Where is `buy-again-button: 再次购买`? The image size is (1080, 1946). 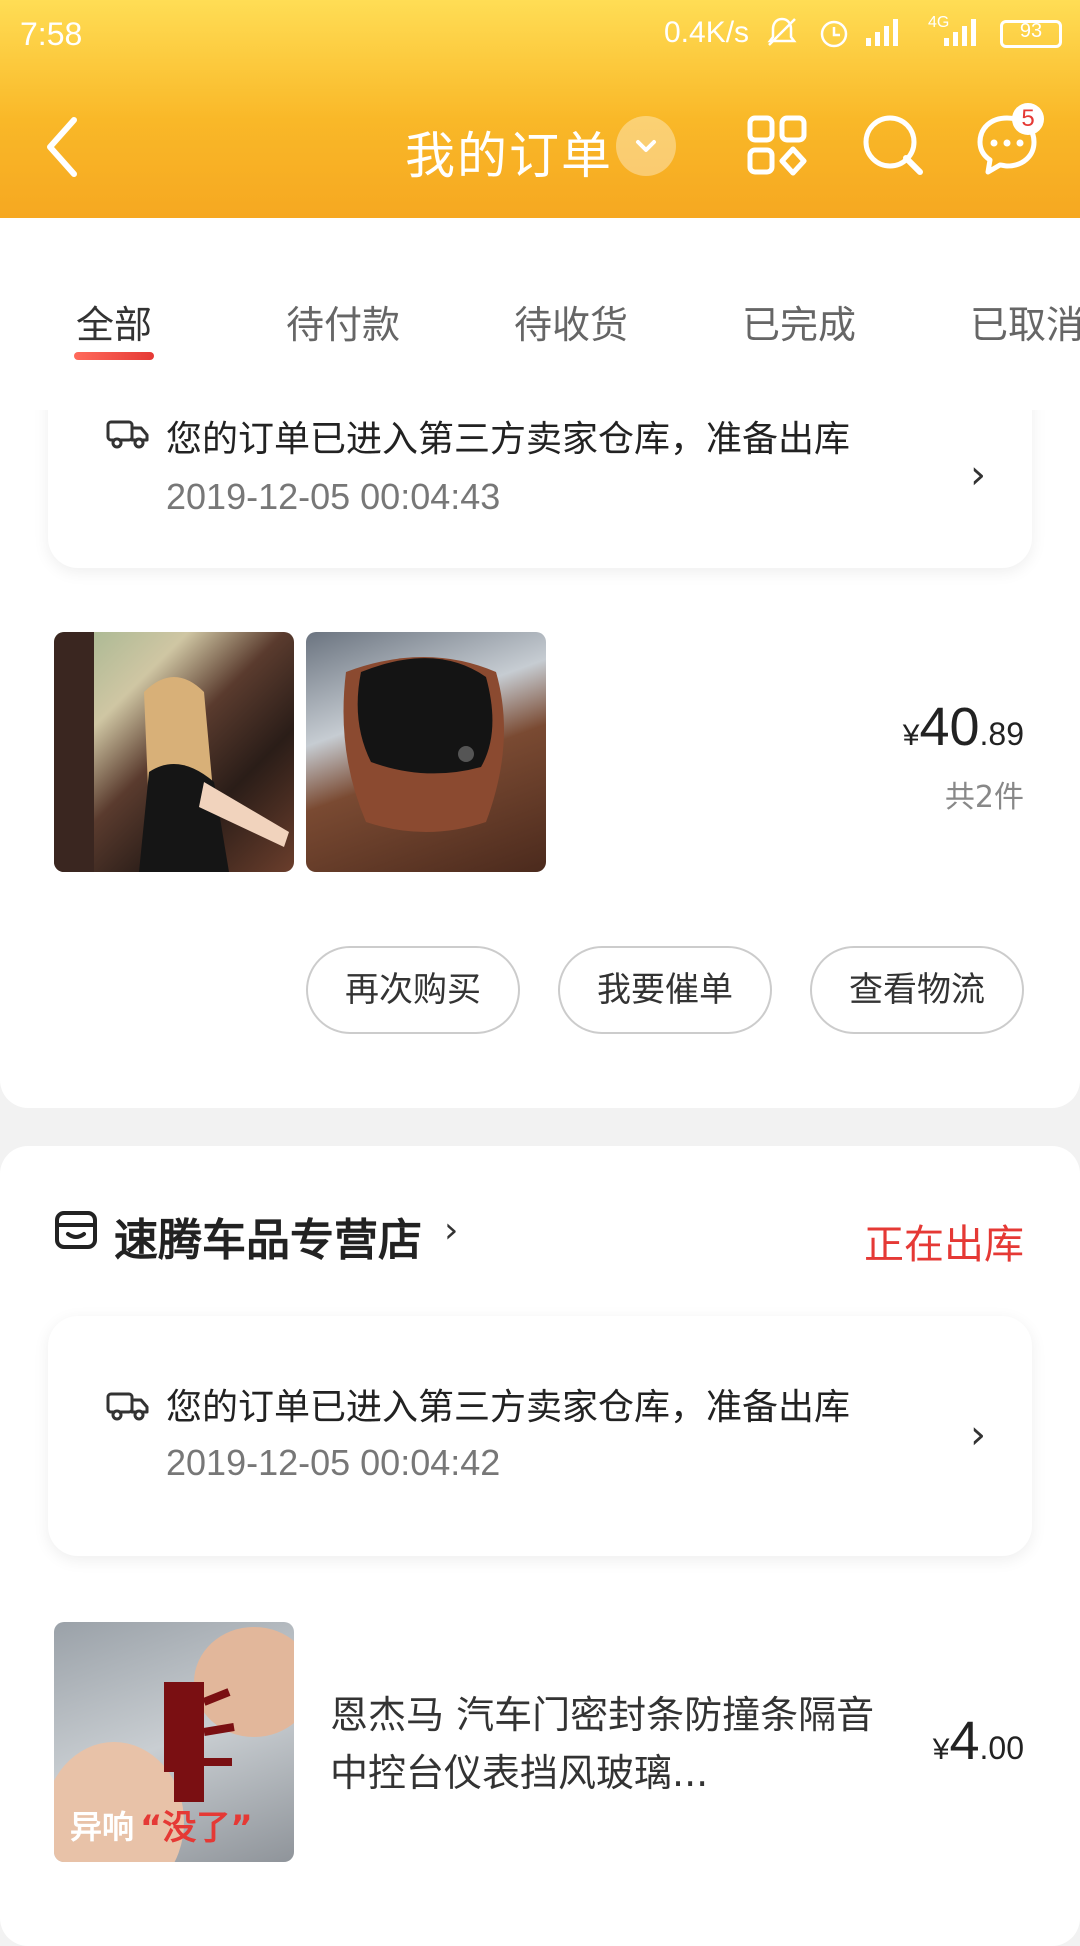
buy-again-button: 再次购买 is located at coordinates (413, 990).